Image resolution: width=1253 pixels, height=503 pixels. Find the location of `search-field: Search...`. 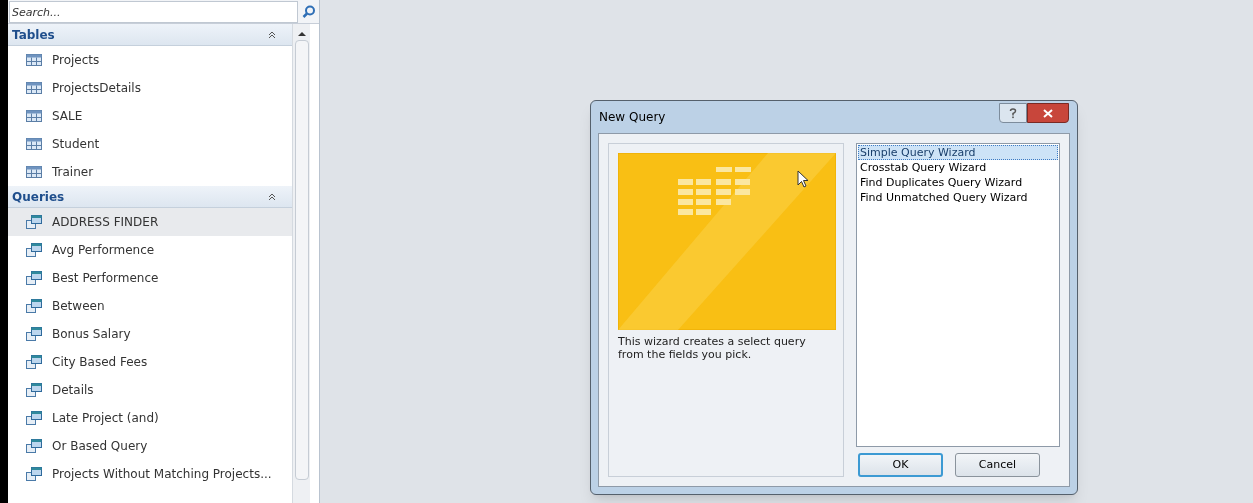

search-field: Search... is located at coordinates (153, 12).